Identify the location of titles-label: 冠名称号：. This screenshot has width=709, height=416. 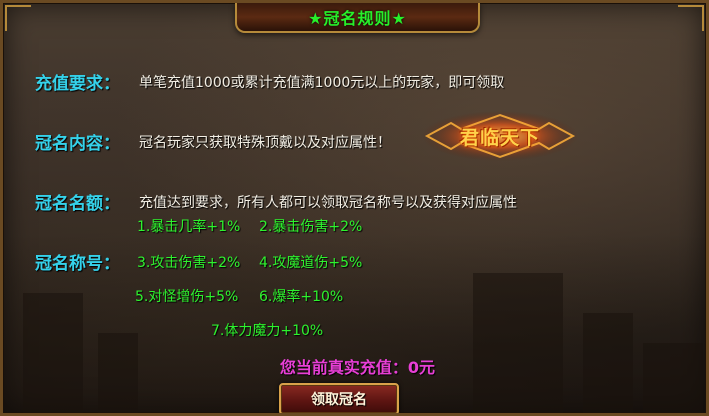
(77, 264).